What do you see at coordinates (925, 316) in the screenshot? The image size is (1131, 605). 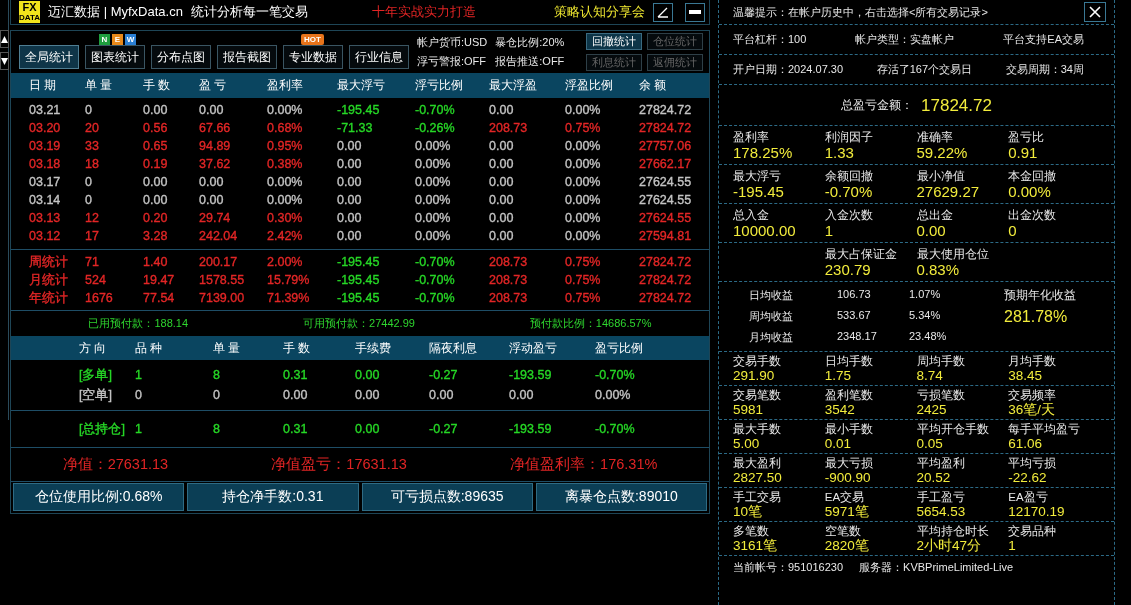 I see `average-stat: 5.34%` at bounding box center [925, 316].